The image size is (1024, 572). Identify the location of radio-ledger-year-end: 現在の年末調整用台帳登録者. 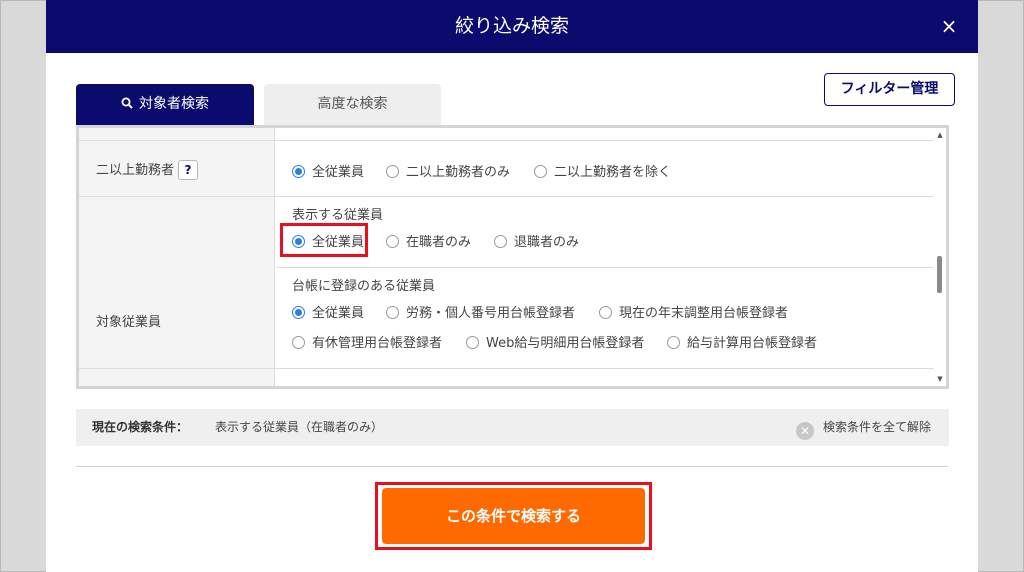
(693, 311).